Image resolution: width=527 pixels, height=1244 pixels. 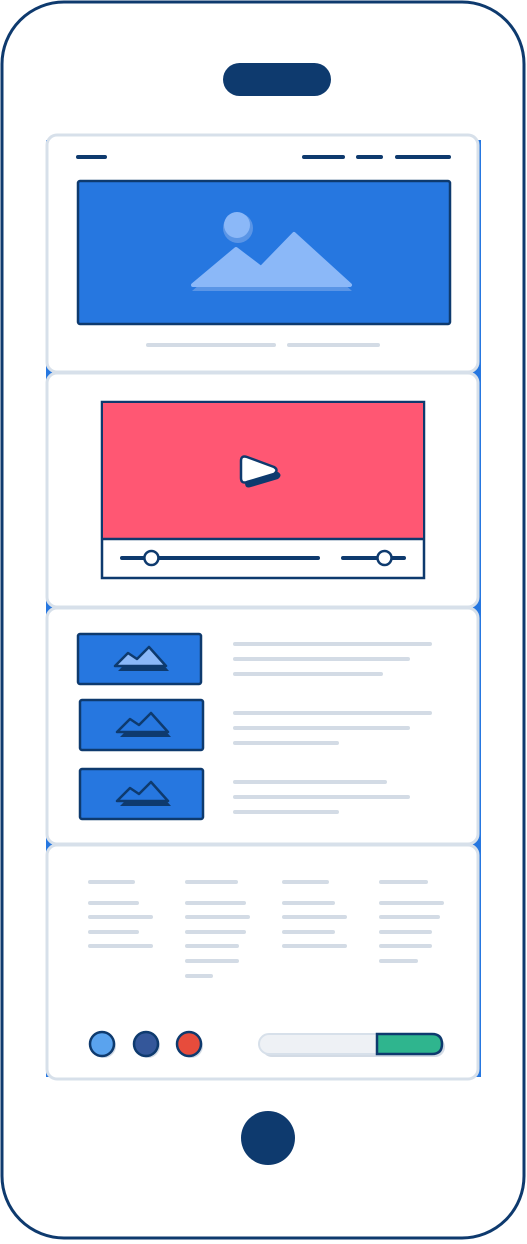 I want to click on dot-navy, so click(x=146, y=1044).